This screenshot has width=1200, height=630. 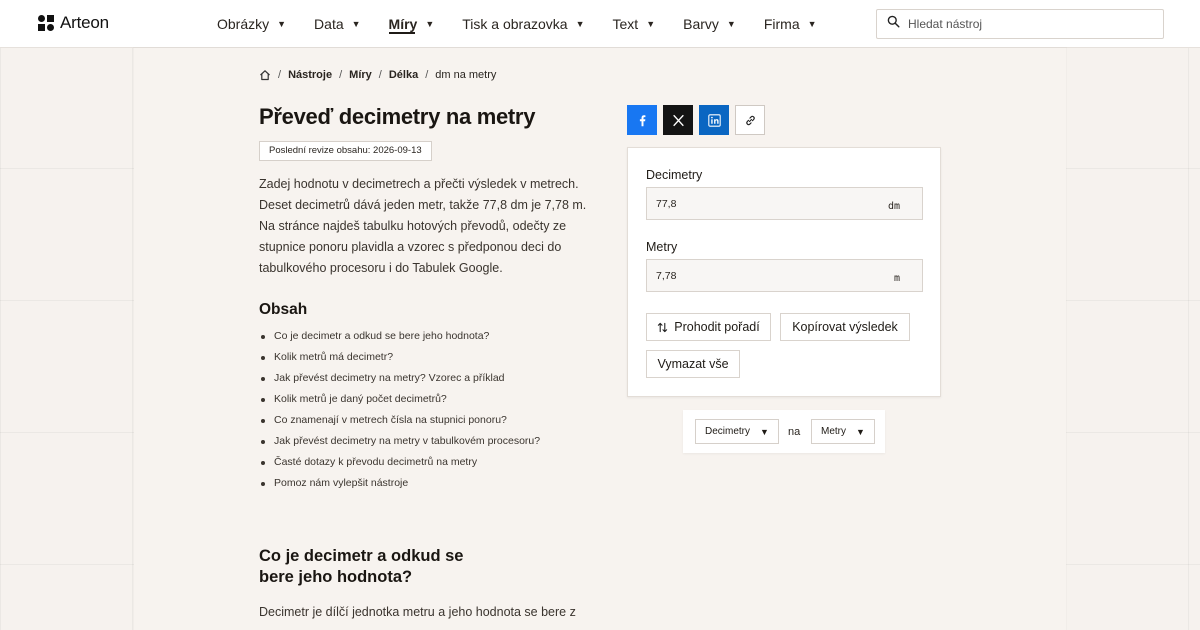 What do you see at coordinates (403, 24) in the screenshot?
I see `nav-item-label: Míry` at bounding box center [403, 24].